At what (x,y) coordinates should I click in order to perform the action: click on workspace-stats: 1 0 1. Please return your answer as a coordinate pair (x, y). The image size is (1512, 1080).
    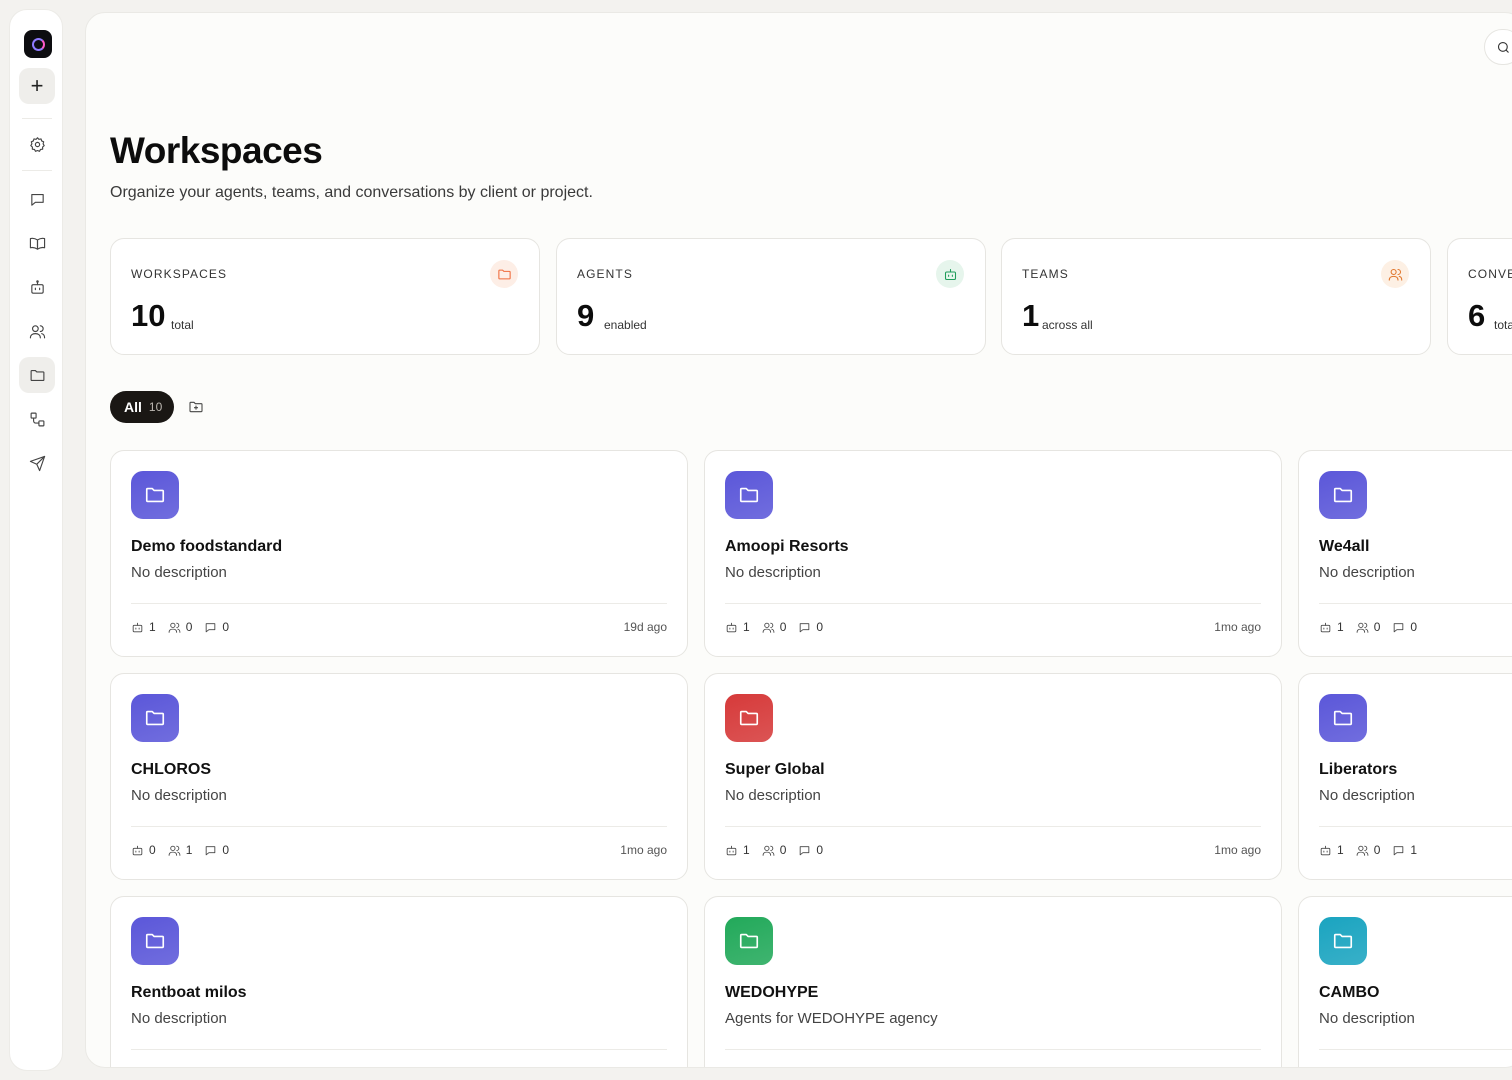
    Looking at the image, I should click on (1374, 850).